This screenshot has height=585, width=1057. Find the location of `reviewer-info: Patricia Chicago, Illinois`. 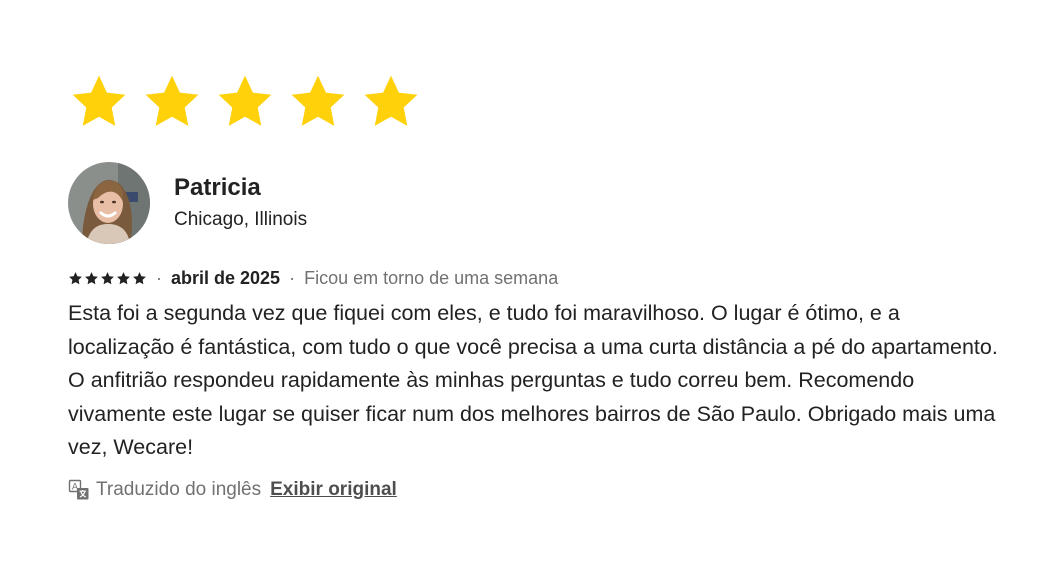

reviewer-info: Patricia Chicago, Illinois is located at coordinates (538, 203).